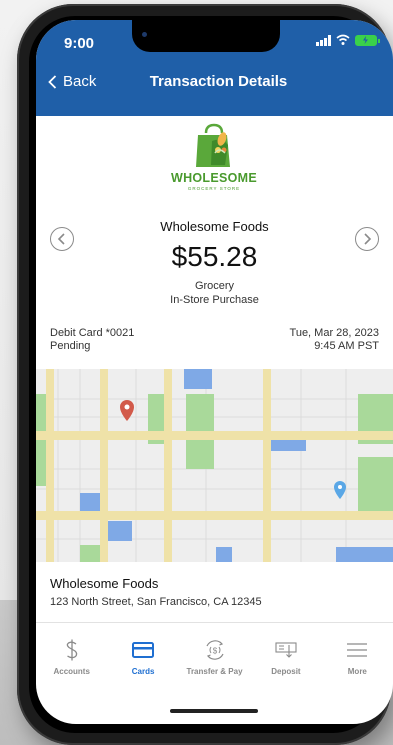  Describe the element at coordinates (71, 671) in the screenshot. I see `tab-label: Accounts` at that location.